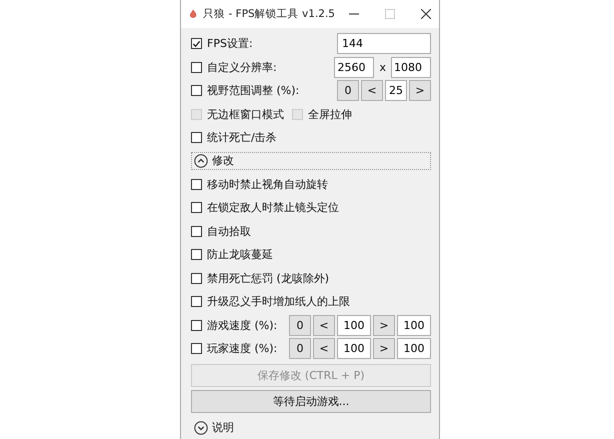 This screenshot has width=614, height=439. What do you see at coordinates (267, 184) in the screenshot?
I see `checkbox-label: 移动时禁止视角自动旋转` at bounding box center [267, 184].